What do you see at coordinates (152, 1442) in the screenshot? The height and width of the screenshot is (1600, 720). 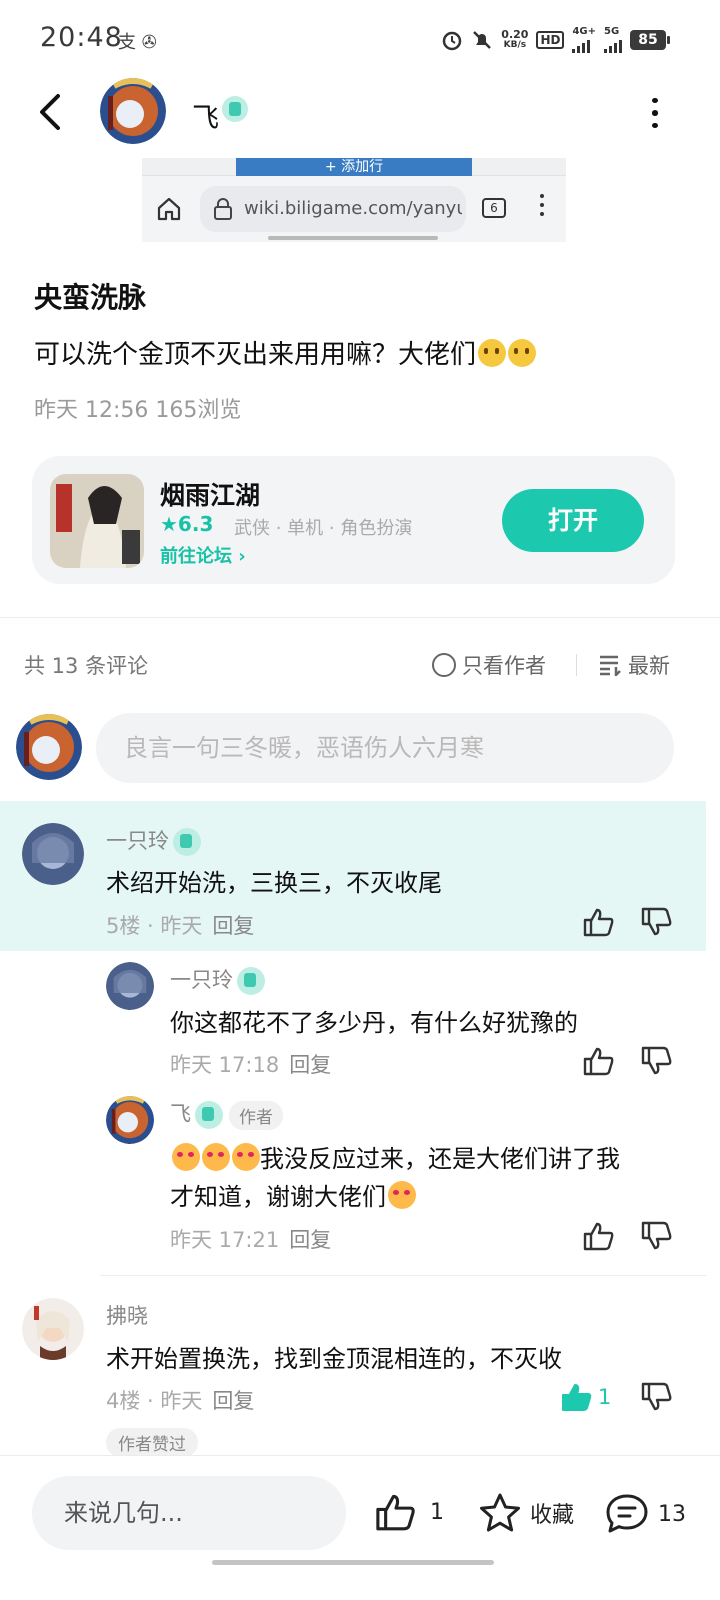 I see `author-liked-tag: 作者赞过` at bounding box center [152, 1442].